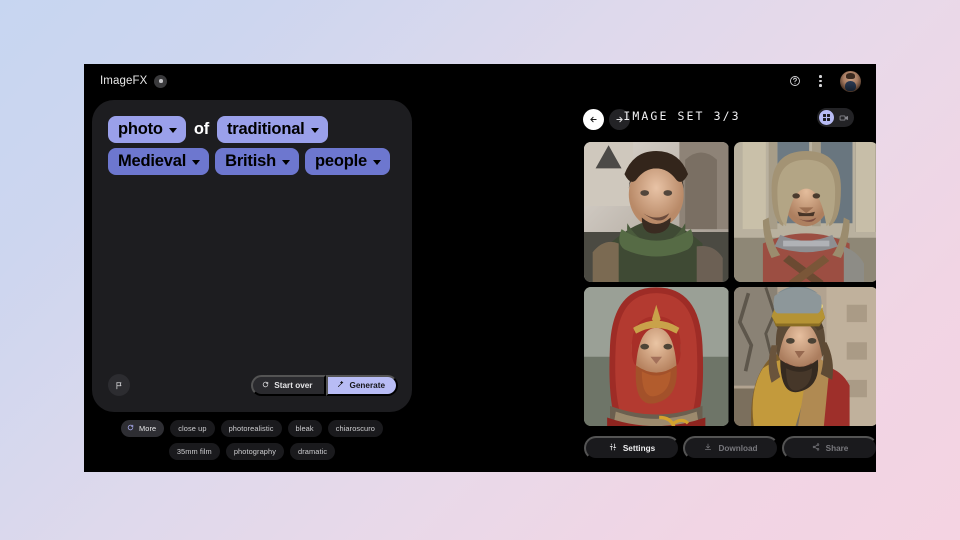 The width and height of the screenshot is (960, 540). Describe the element at coordinates (255, 451) in the screenshot. I see `suggestion-chip: photography` at that location.